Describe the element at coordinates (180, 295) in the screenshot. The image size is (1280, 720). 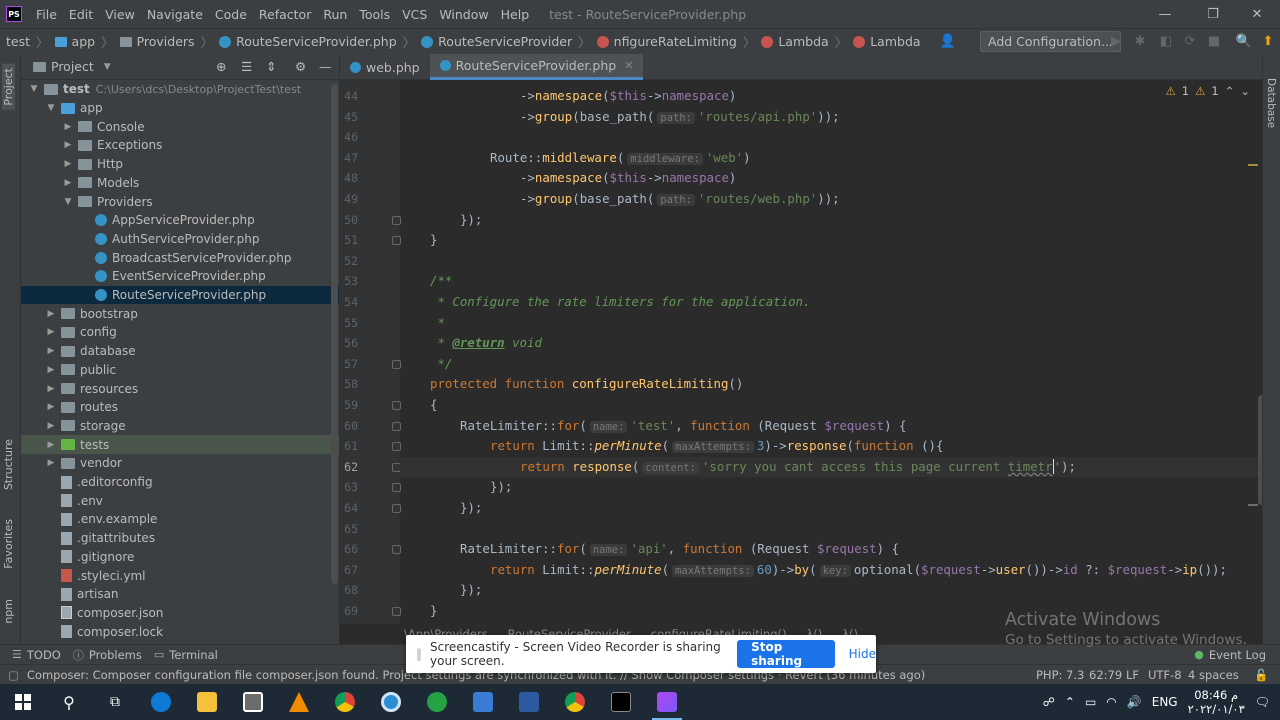
I see `tree-item: RouteServiceProvider.php` at that location.